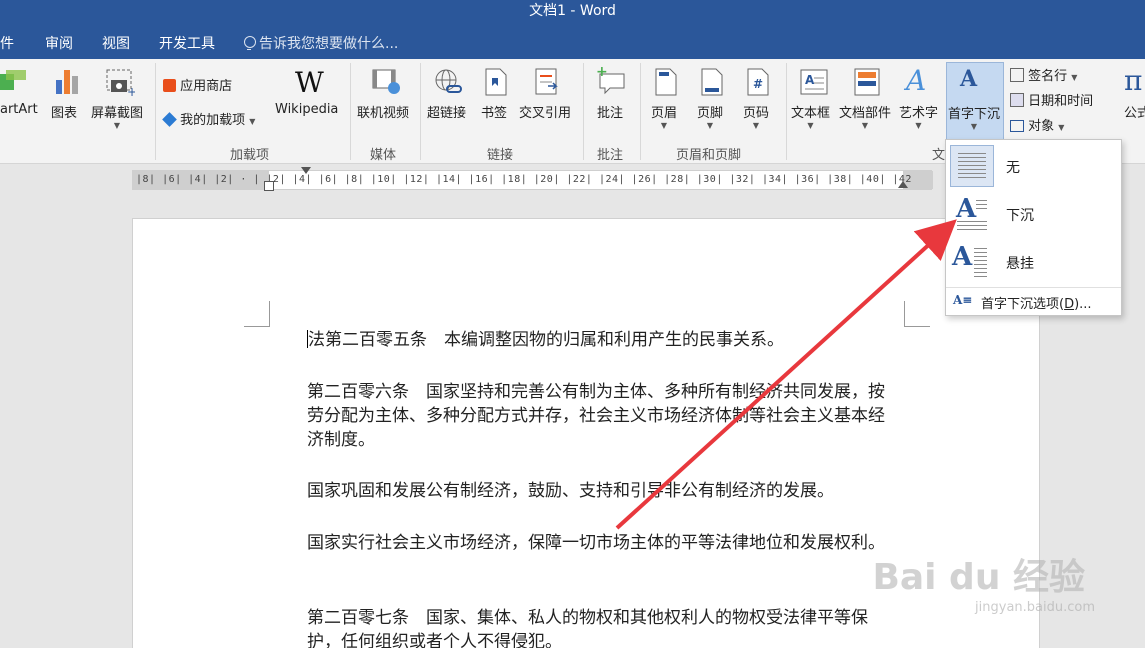 Image resolution: width=1145 pixels, height=648 pixels. Describe the element at coordinates (1035, 607) in the screenshot. I see `baidu-watermark-url: jingyan.baidu.com` at that location.